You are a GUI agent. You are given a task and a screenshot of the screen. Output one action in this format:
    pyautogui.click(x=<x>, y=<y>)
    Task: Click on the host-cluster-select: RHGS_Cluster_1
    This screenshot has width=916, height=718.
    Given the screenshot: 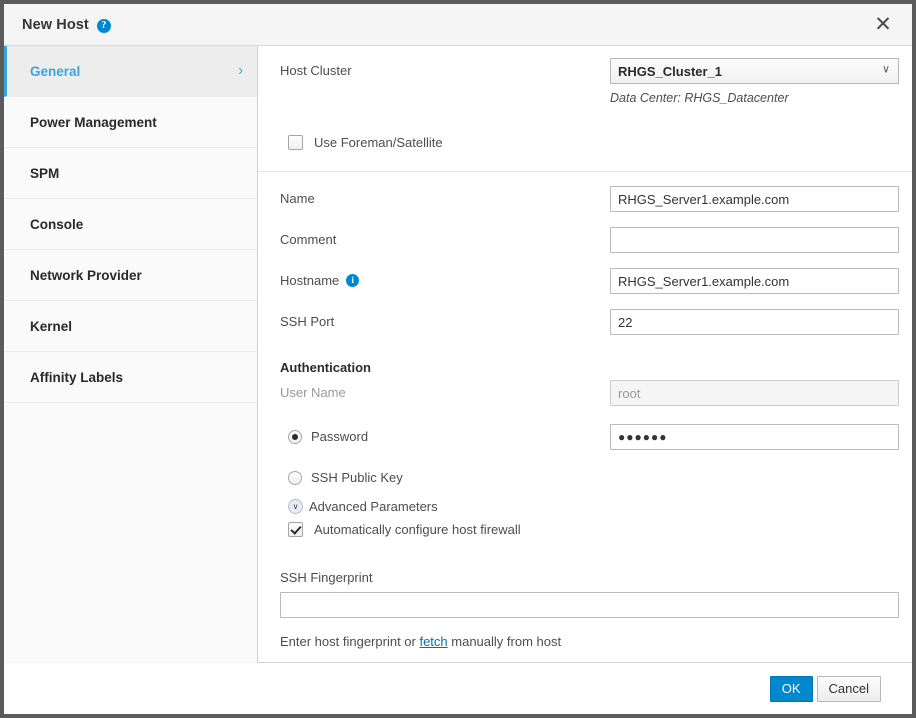 What is the action you would take?
    pyautogui.click(x=754, y=71)
    